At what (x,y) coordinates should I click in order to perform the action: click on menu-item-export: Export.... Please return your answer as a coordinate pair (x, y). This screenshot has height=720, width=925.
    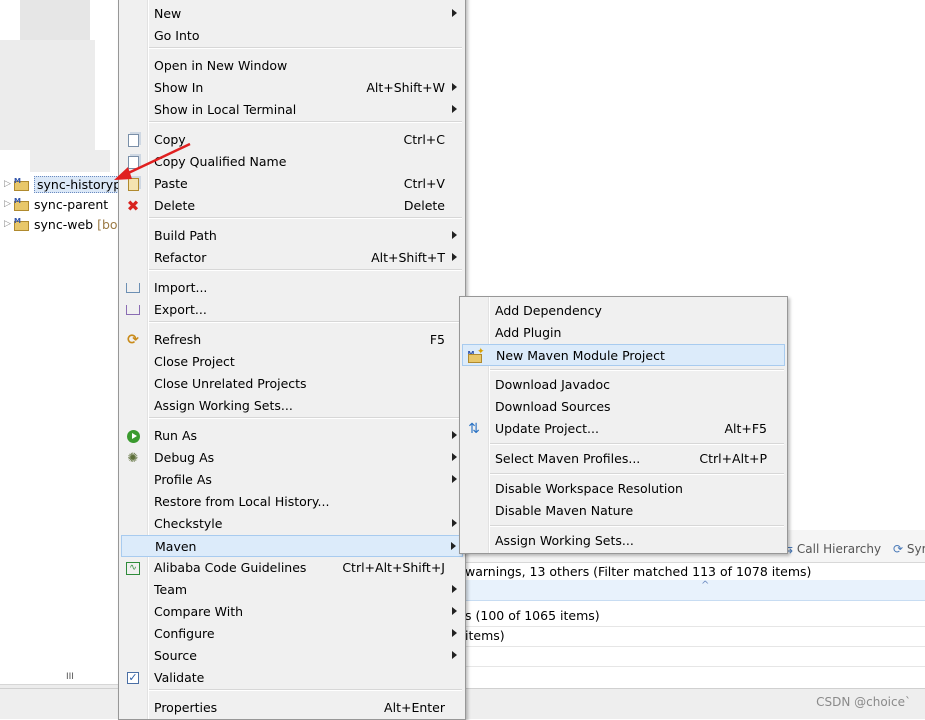
    Looking at the image, I should click on (292, 310).